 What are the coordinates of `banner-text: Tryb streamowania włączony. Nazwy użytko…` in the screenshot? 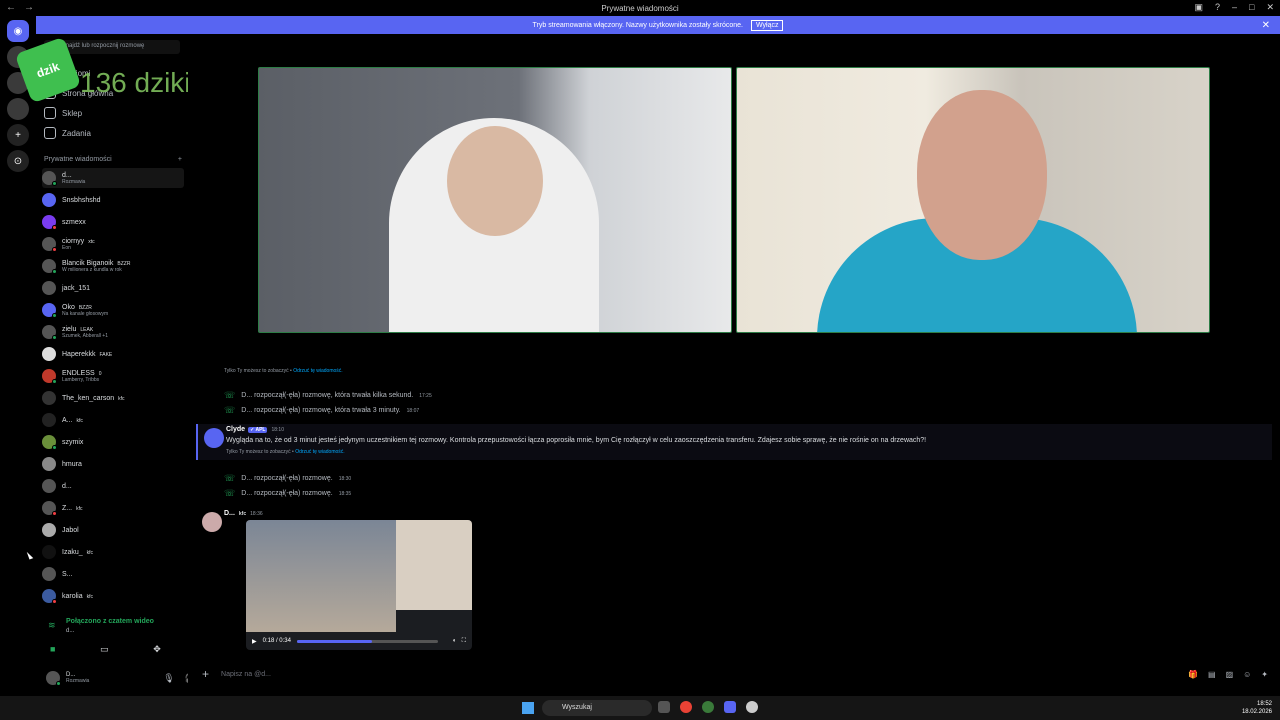 It's located at (637, 25).